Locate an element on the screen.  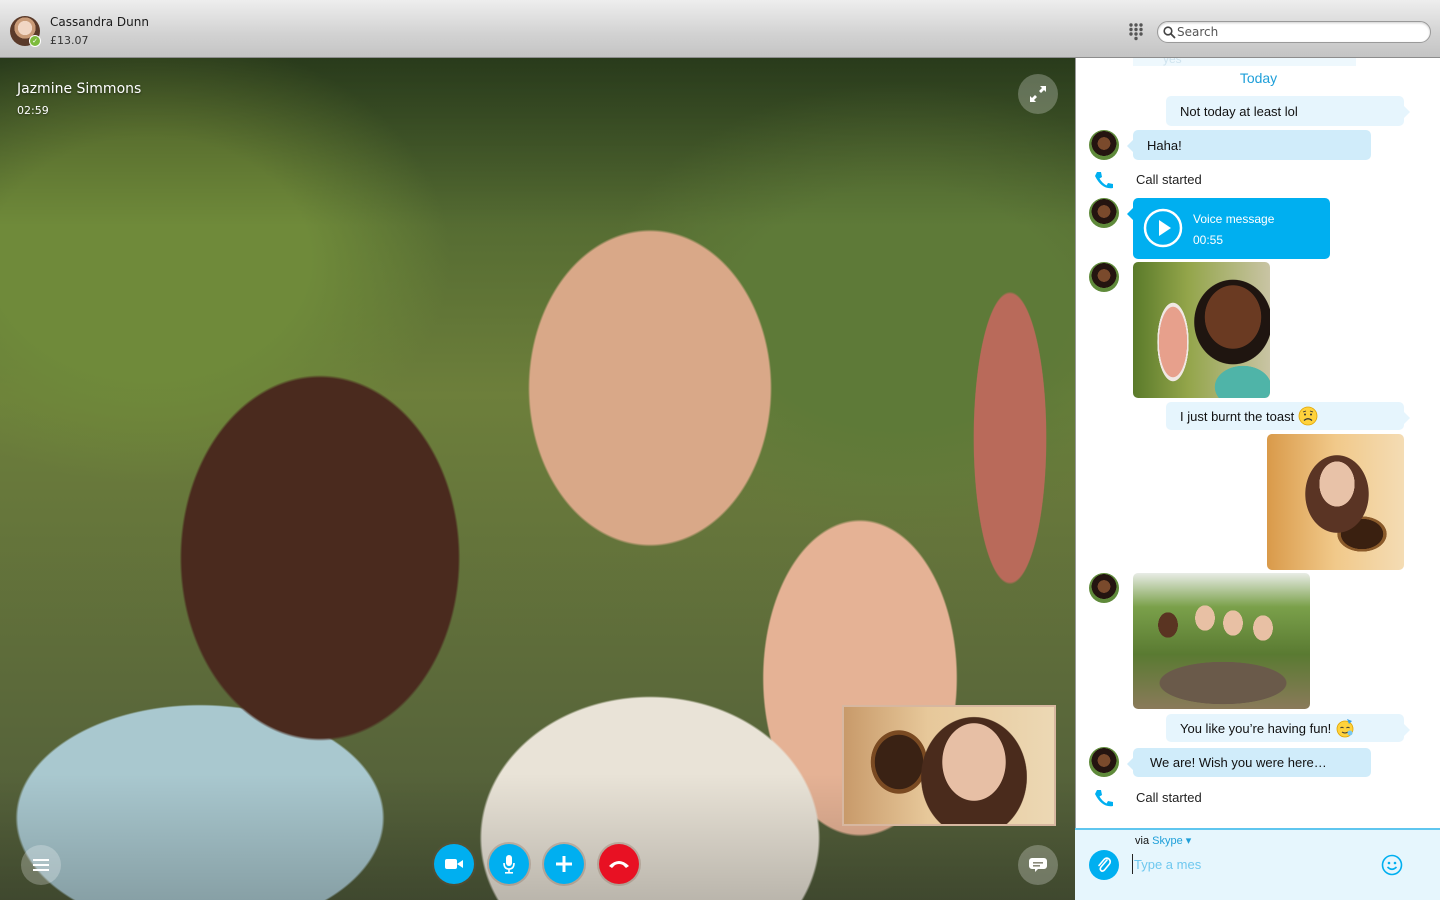
voice-message: Voice message 00:55 is located at coordinates (1228, 228).